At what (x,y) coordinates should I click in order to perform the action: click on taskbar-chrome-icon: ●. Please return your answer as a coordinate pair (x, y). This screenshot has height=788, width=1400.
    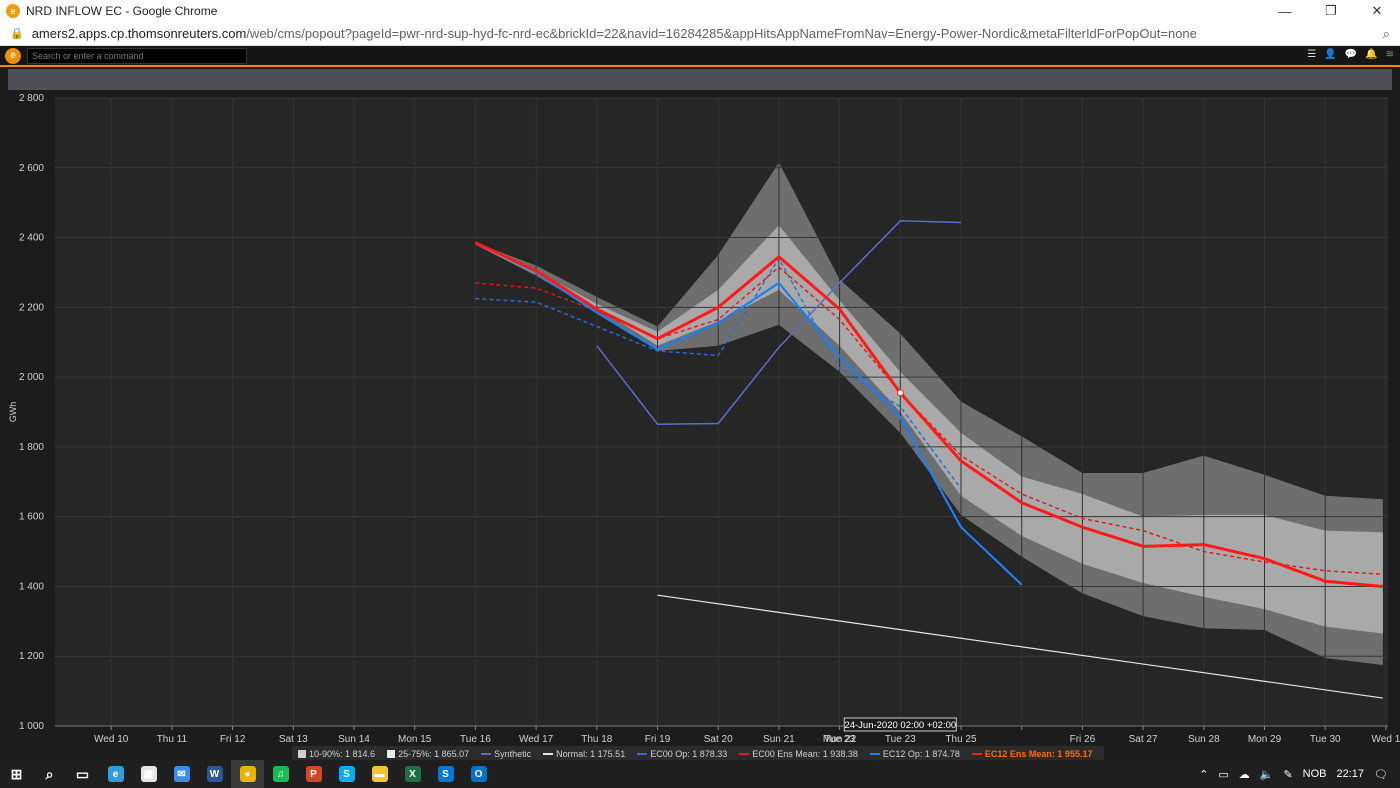
    Looking at the image, I should click on (247, 774).